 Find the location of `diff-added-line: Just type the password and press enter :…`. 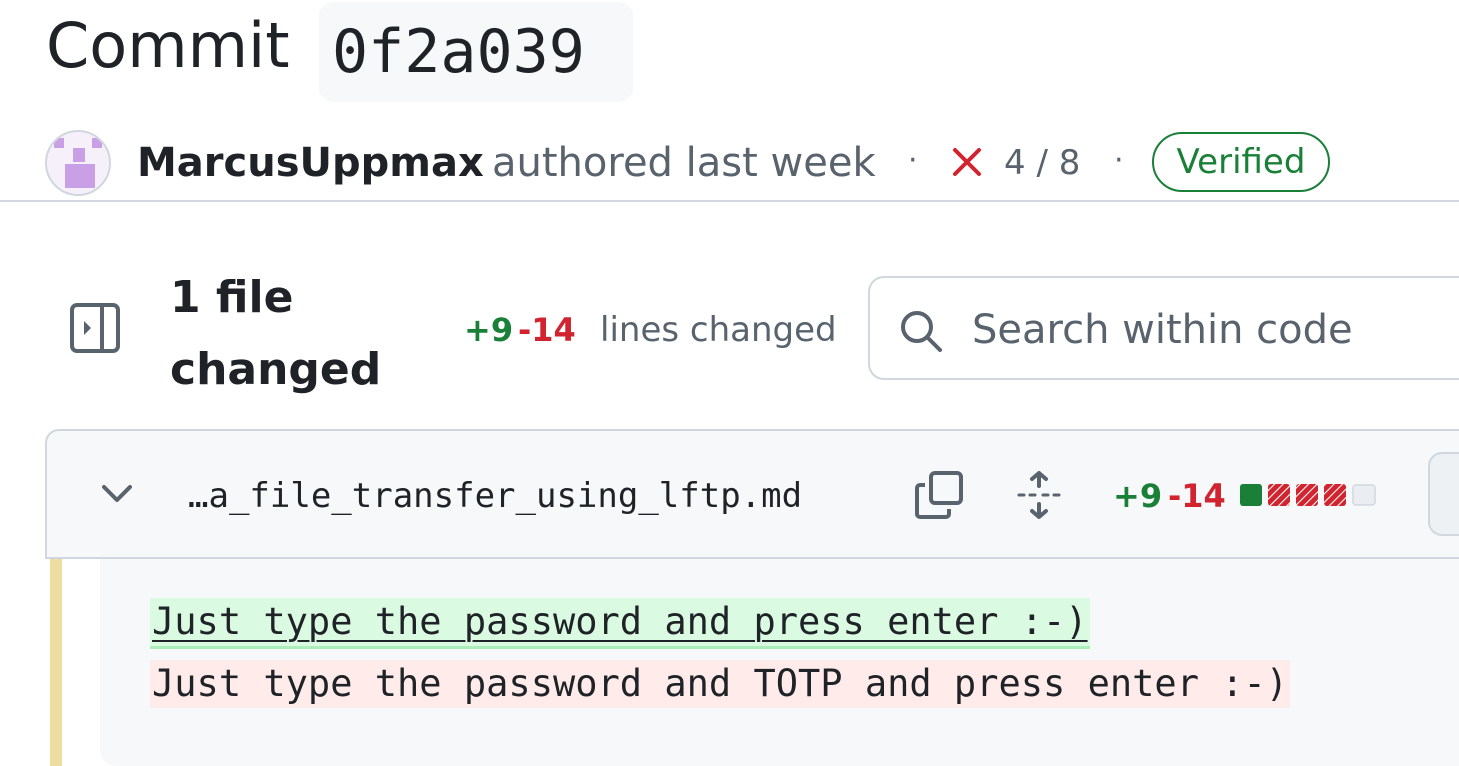

diff-added-line: Just type the password and press enter :… is located at coordinates (620, 623).